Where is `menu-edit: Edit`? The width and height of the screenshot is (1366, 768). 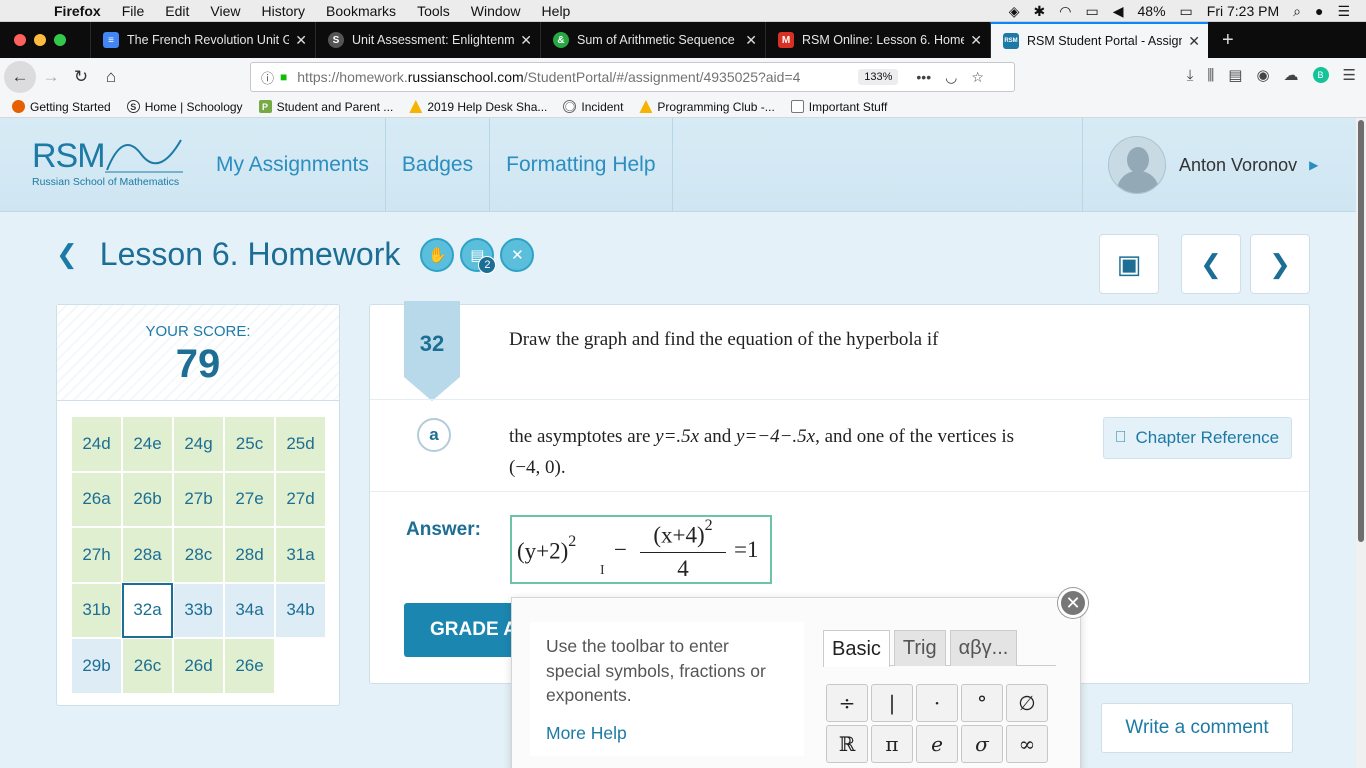 menu-edit: Edit is located at coordinates (177, 11).